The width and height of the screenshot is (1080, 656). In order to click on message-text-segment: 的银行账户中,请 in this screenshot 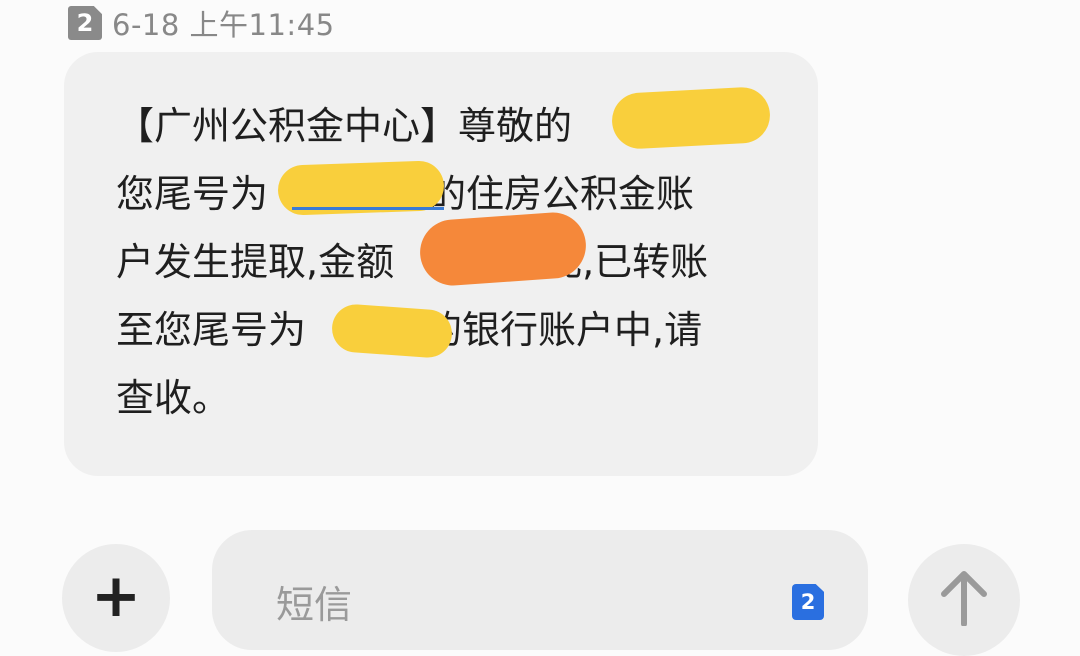, I will do `click(563, 330)`.